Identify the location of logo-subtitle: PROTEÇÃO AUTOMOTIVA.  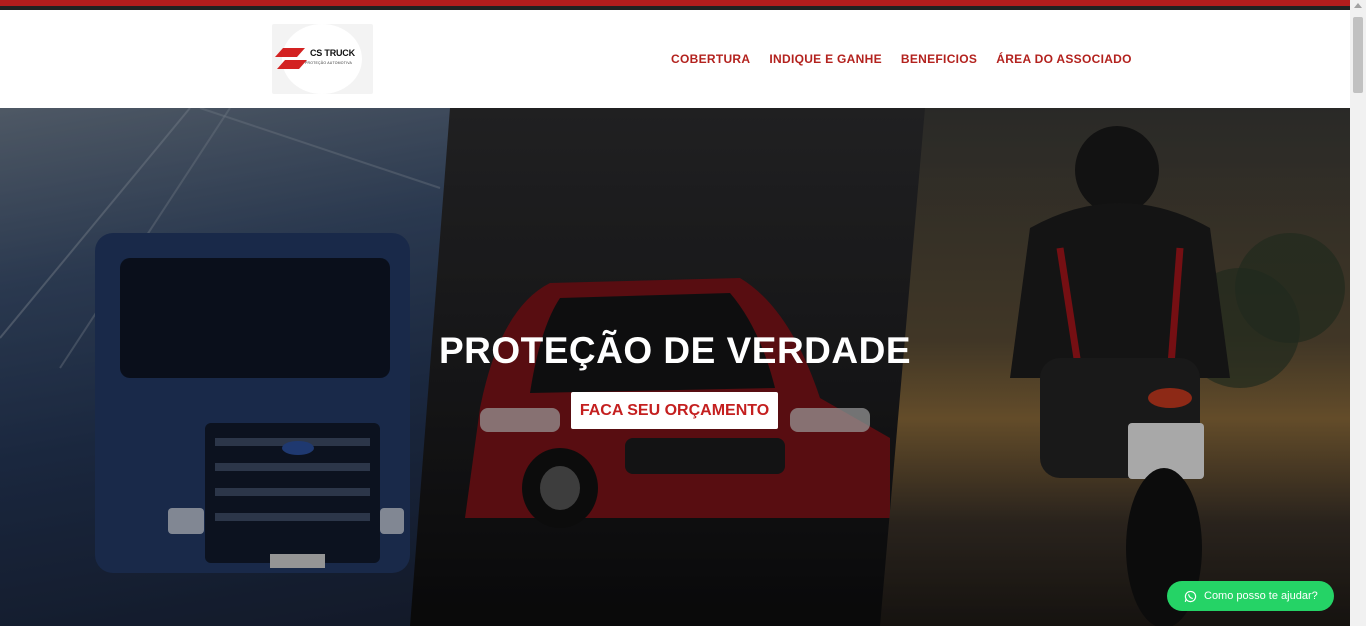
(329, 63).